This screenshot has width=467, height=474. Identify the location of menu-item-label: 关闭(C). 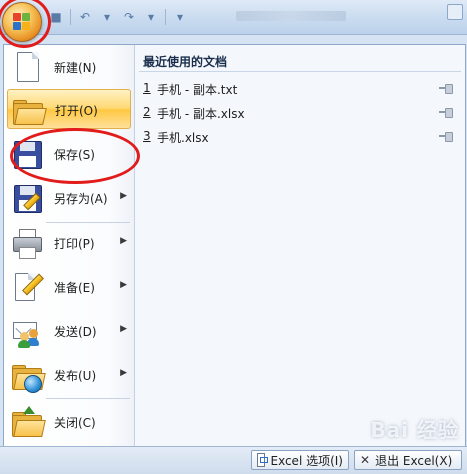
(75, 423).